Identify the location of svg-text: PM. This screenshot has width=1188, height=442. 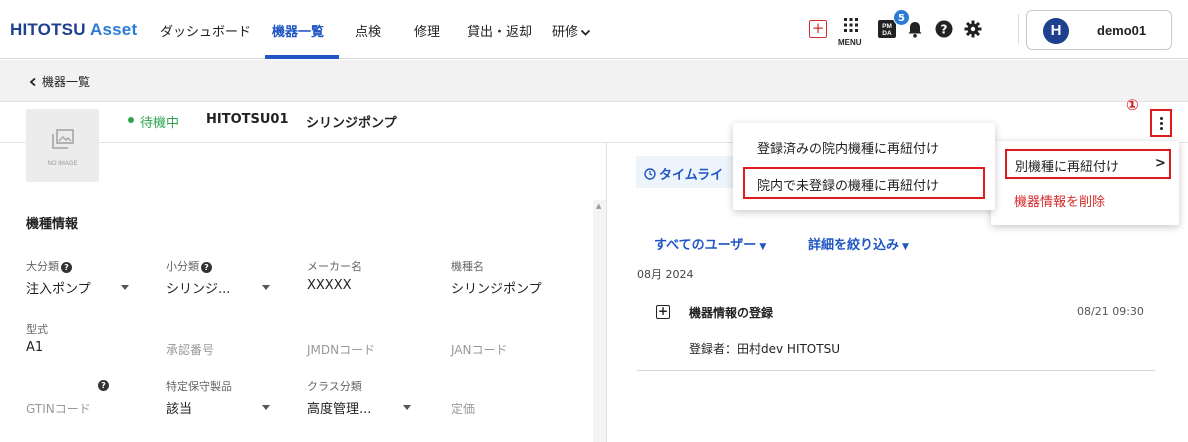
(887, 26).